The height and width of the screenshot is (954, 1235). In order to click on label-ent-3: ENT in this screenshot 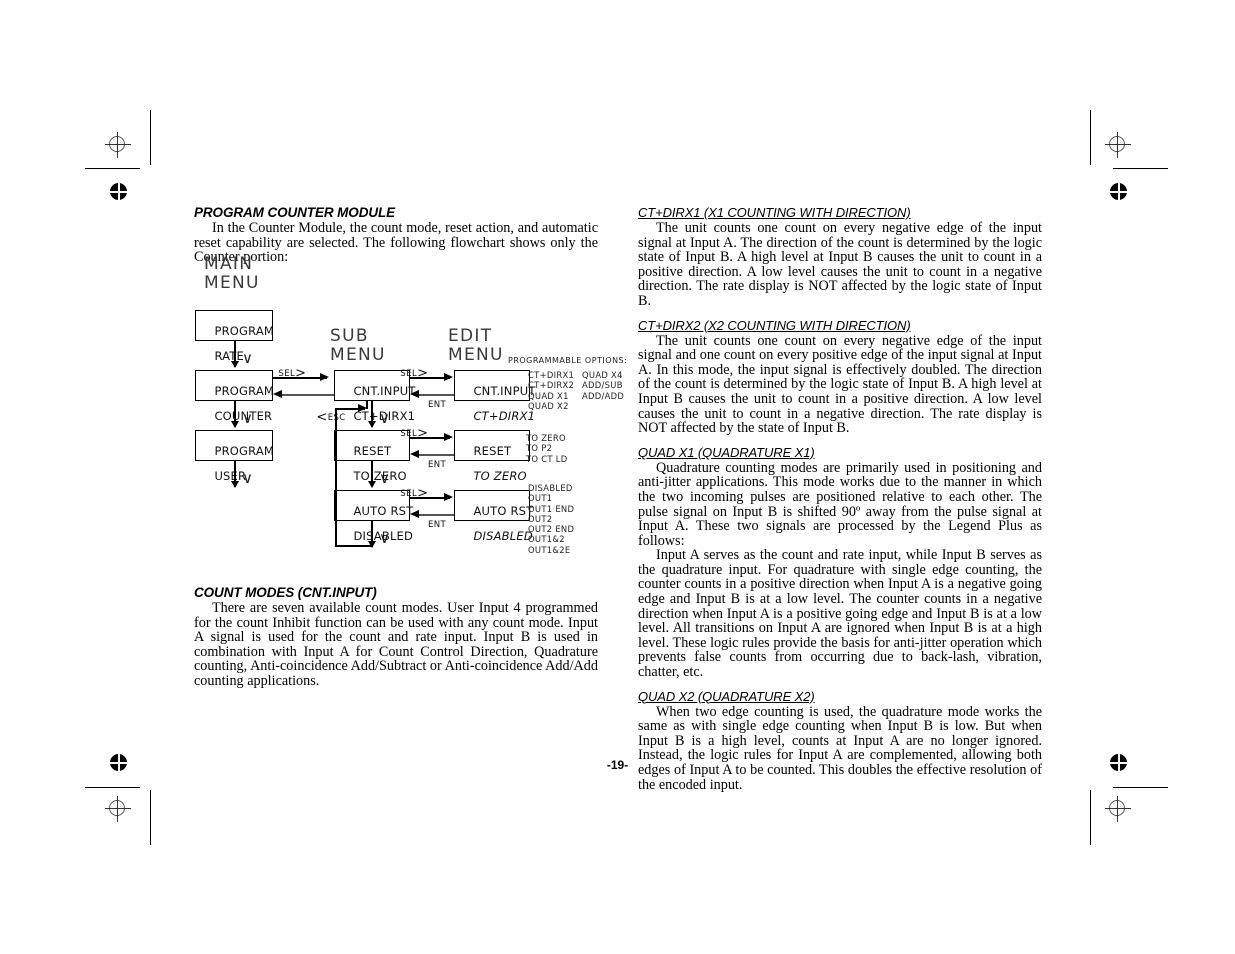, I will do `click(437, 525)`.